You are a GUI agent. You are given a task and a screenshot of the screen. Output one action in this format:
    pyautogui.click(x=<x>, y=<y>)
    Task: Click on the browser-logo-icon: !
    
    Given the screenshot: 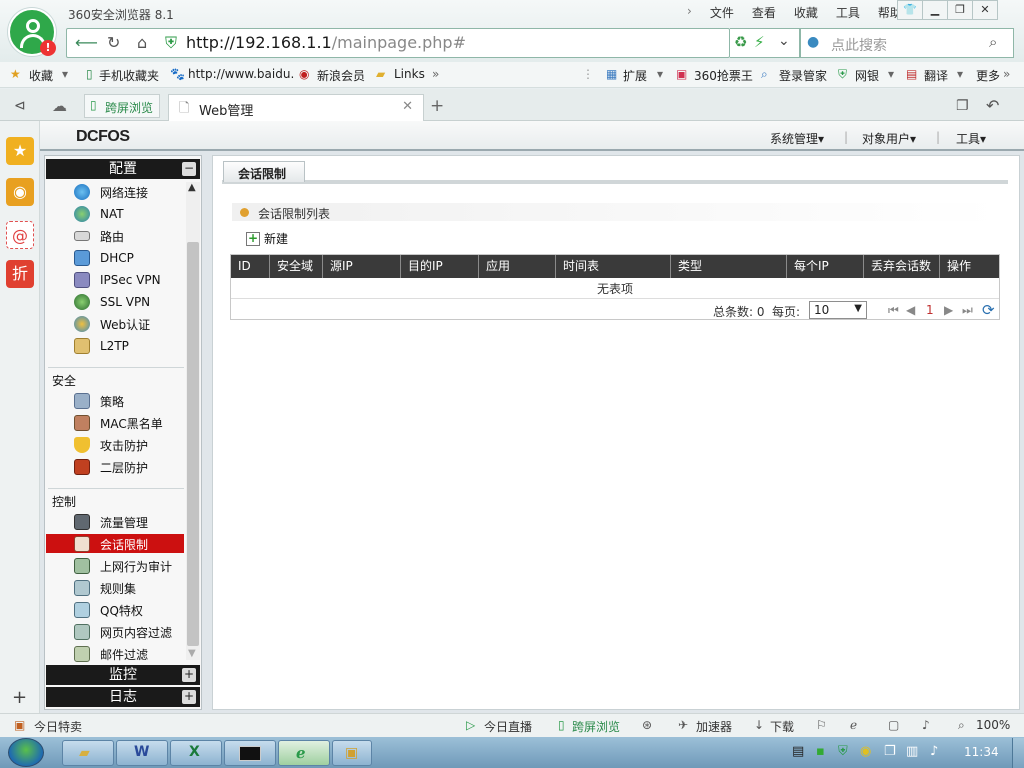 What is the action you would take?
    pyautogui.click(x=32, y=32)
    